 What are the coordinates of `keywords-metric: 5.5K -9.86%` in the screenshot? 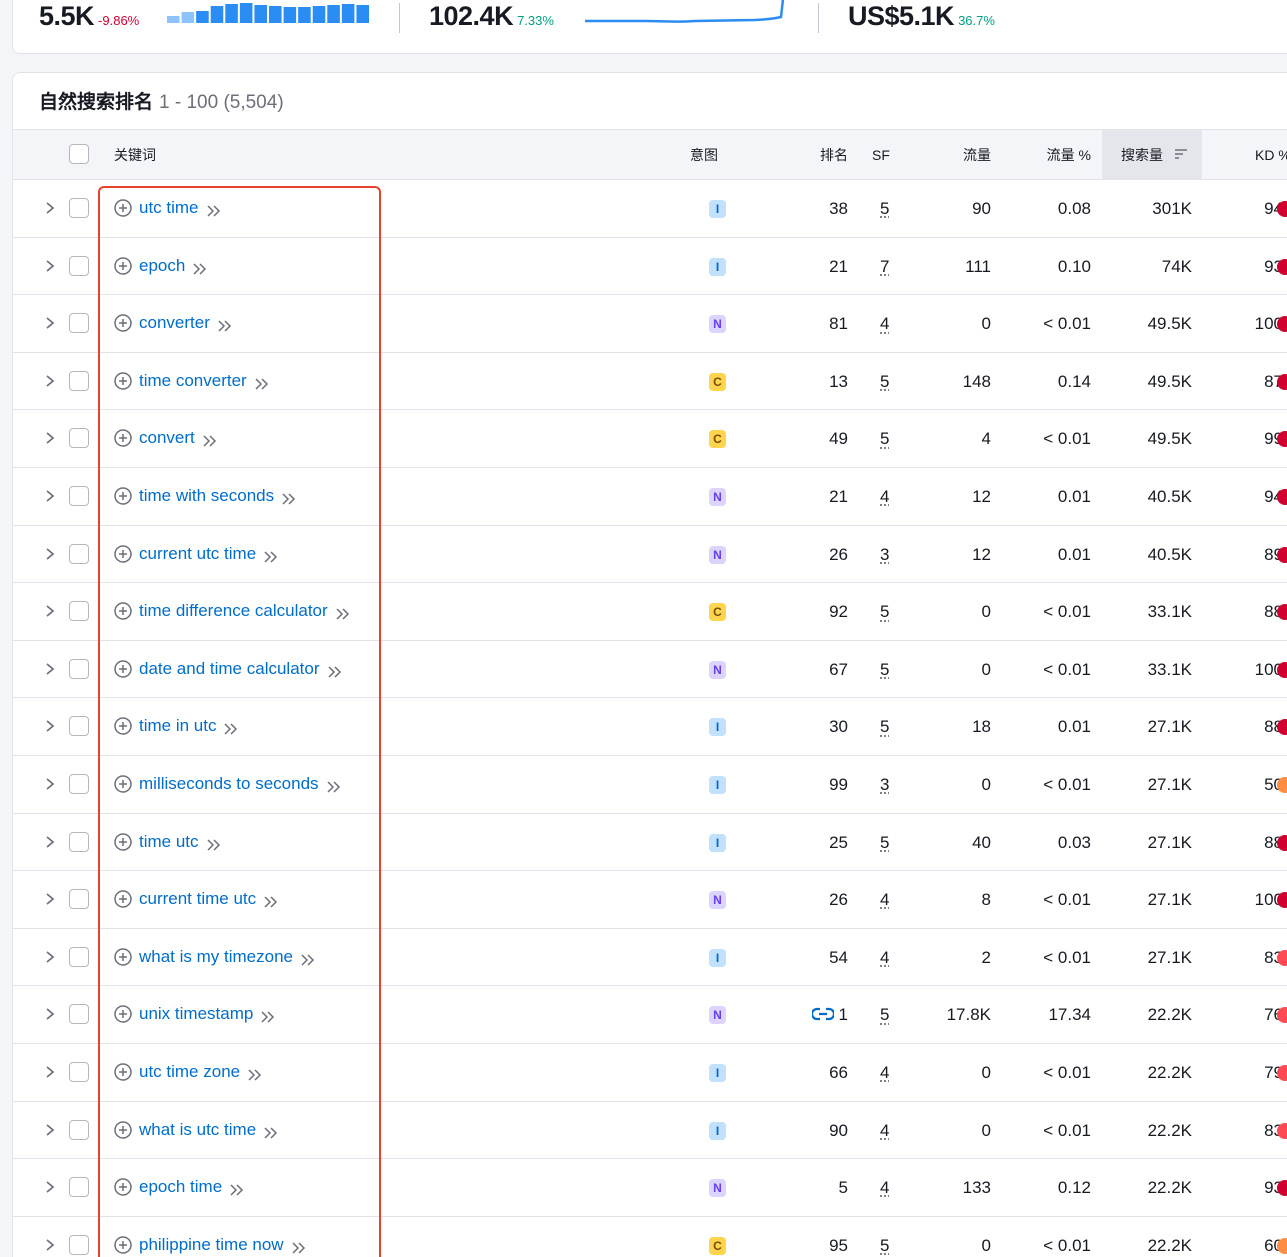 It's located at (89, 16).